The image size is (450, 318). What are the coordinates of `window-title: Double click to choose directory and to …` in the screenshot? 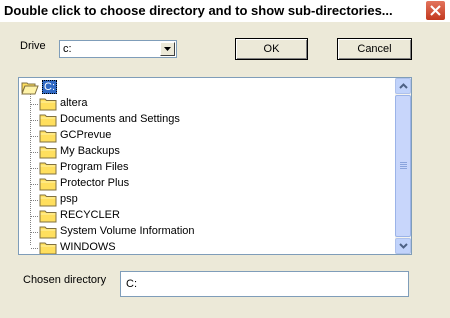 It's located at (198, 10).